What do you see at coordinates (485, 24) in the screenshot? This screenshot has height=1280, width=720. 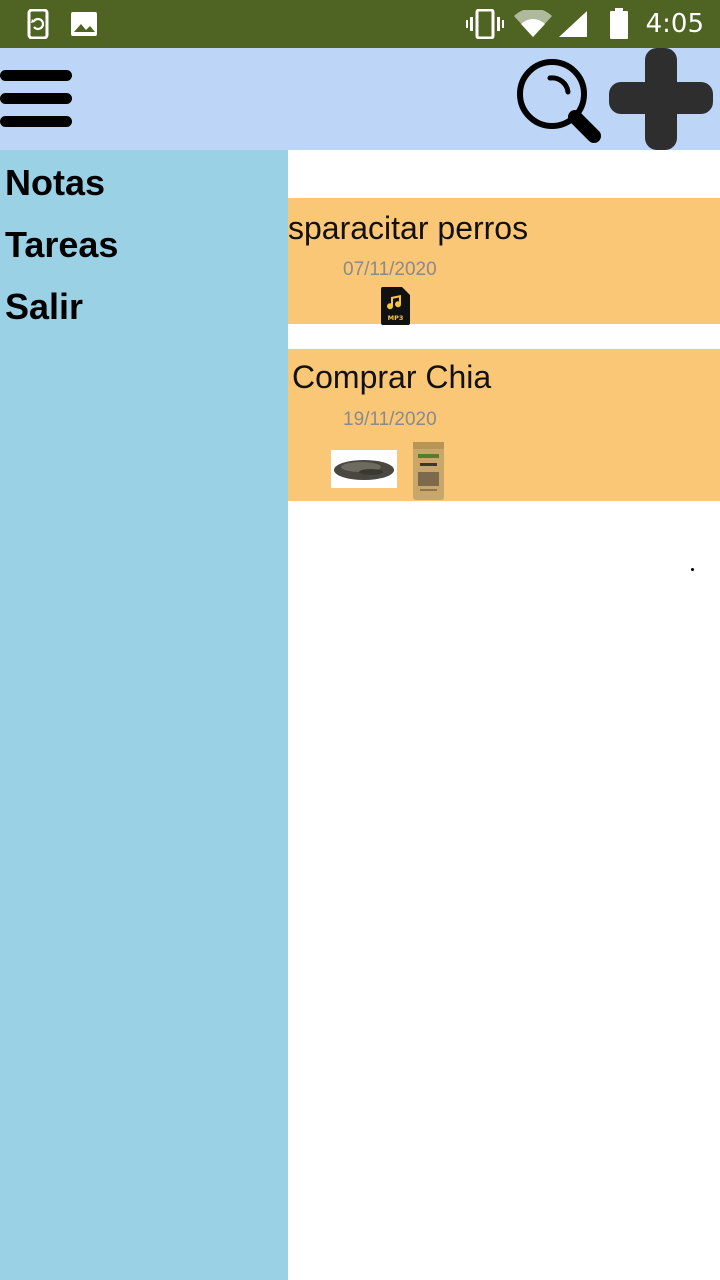 I see `vibrate-icon` at bounding box center [485, 24].